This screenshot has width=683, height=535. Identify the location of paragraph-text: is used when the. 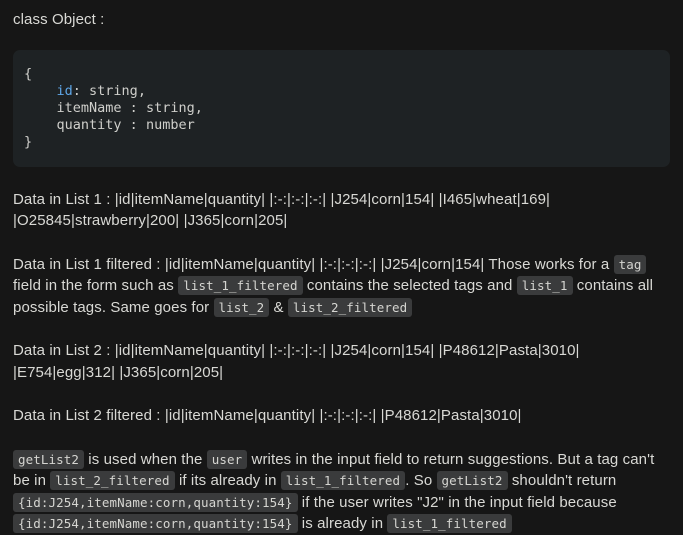
(145, 459).